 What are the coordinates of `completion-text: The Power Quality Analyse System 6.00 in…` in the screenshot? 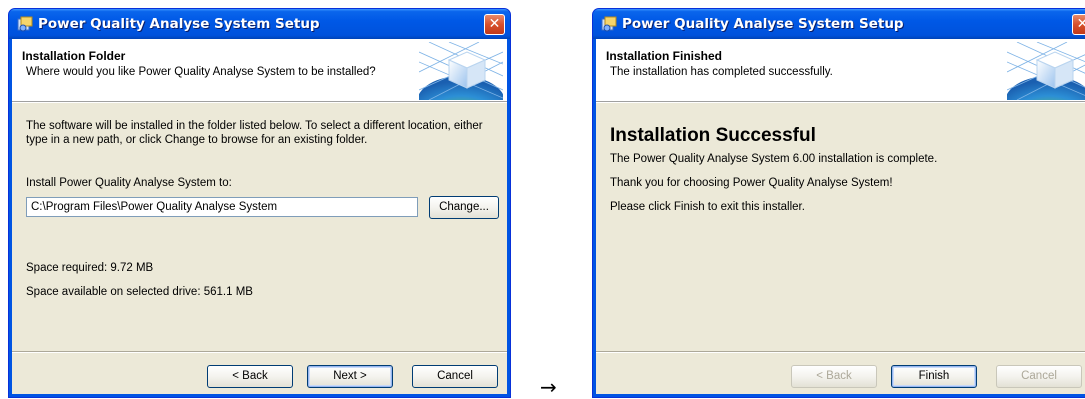 It's located at (774, 159).